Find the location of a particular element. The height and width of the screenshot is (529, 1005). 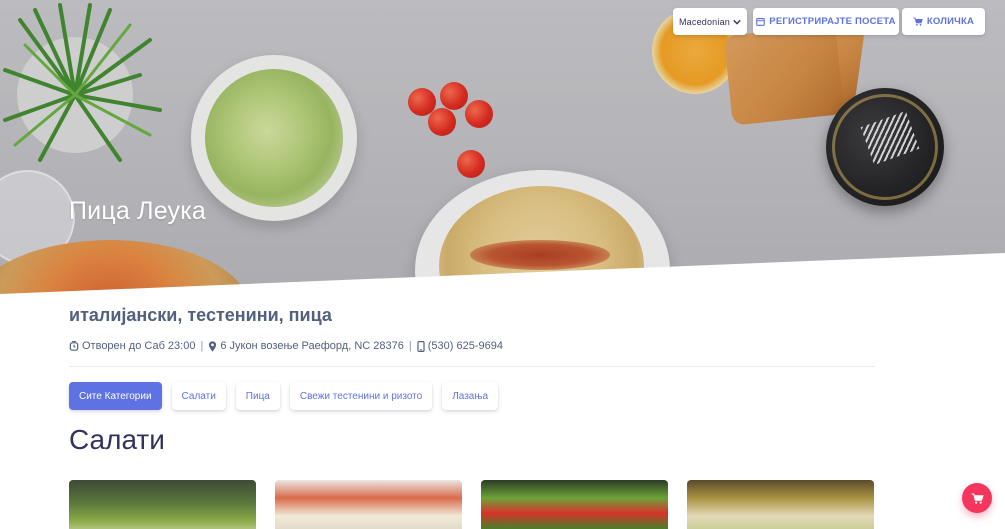

category-tab-all: Сите Категории is located at coordinates (115, 396).